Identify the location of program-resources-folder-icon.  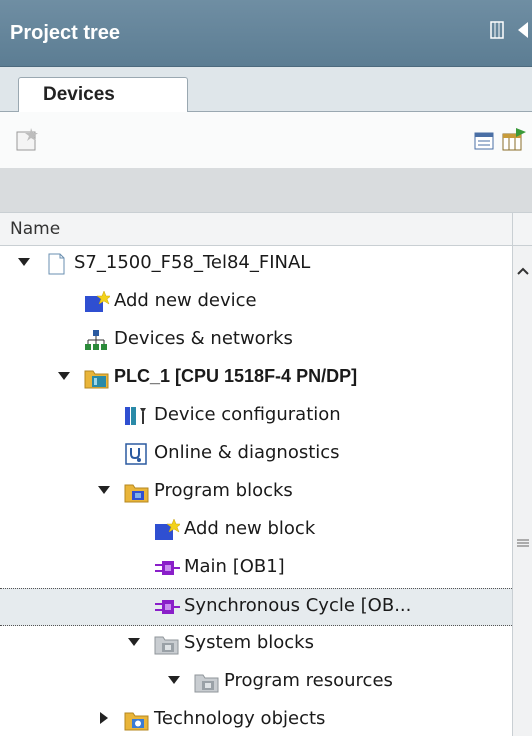
(206, 682).